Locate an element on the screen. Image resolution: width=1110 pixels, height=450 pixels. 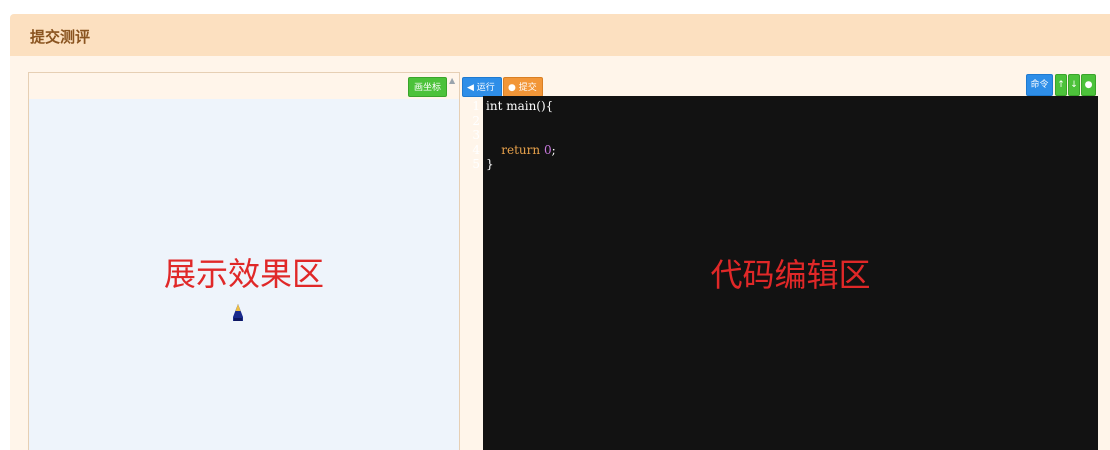
command-button: 命令 is located at coordinates (1039, 85).